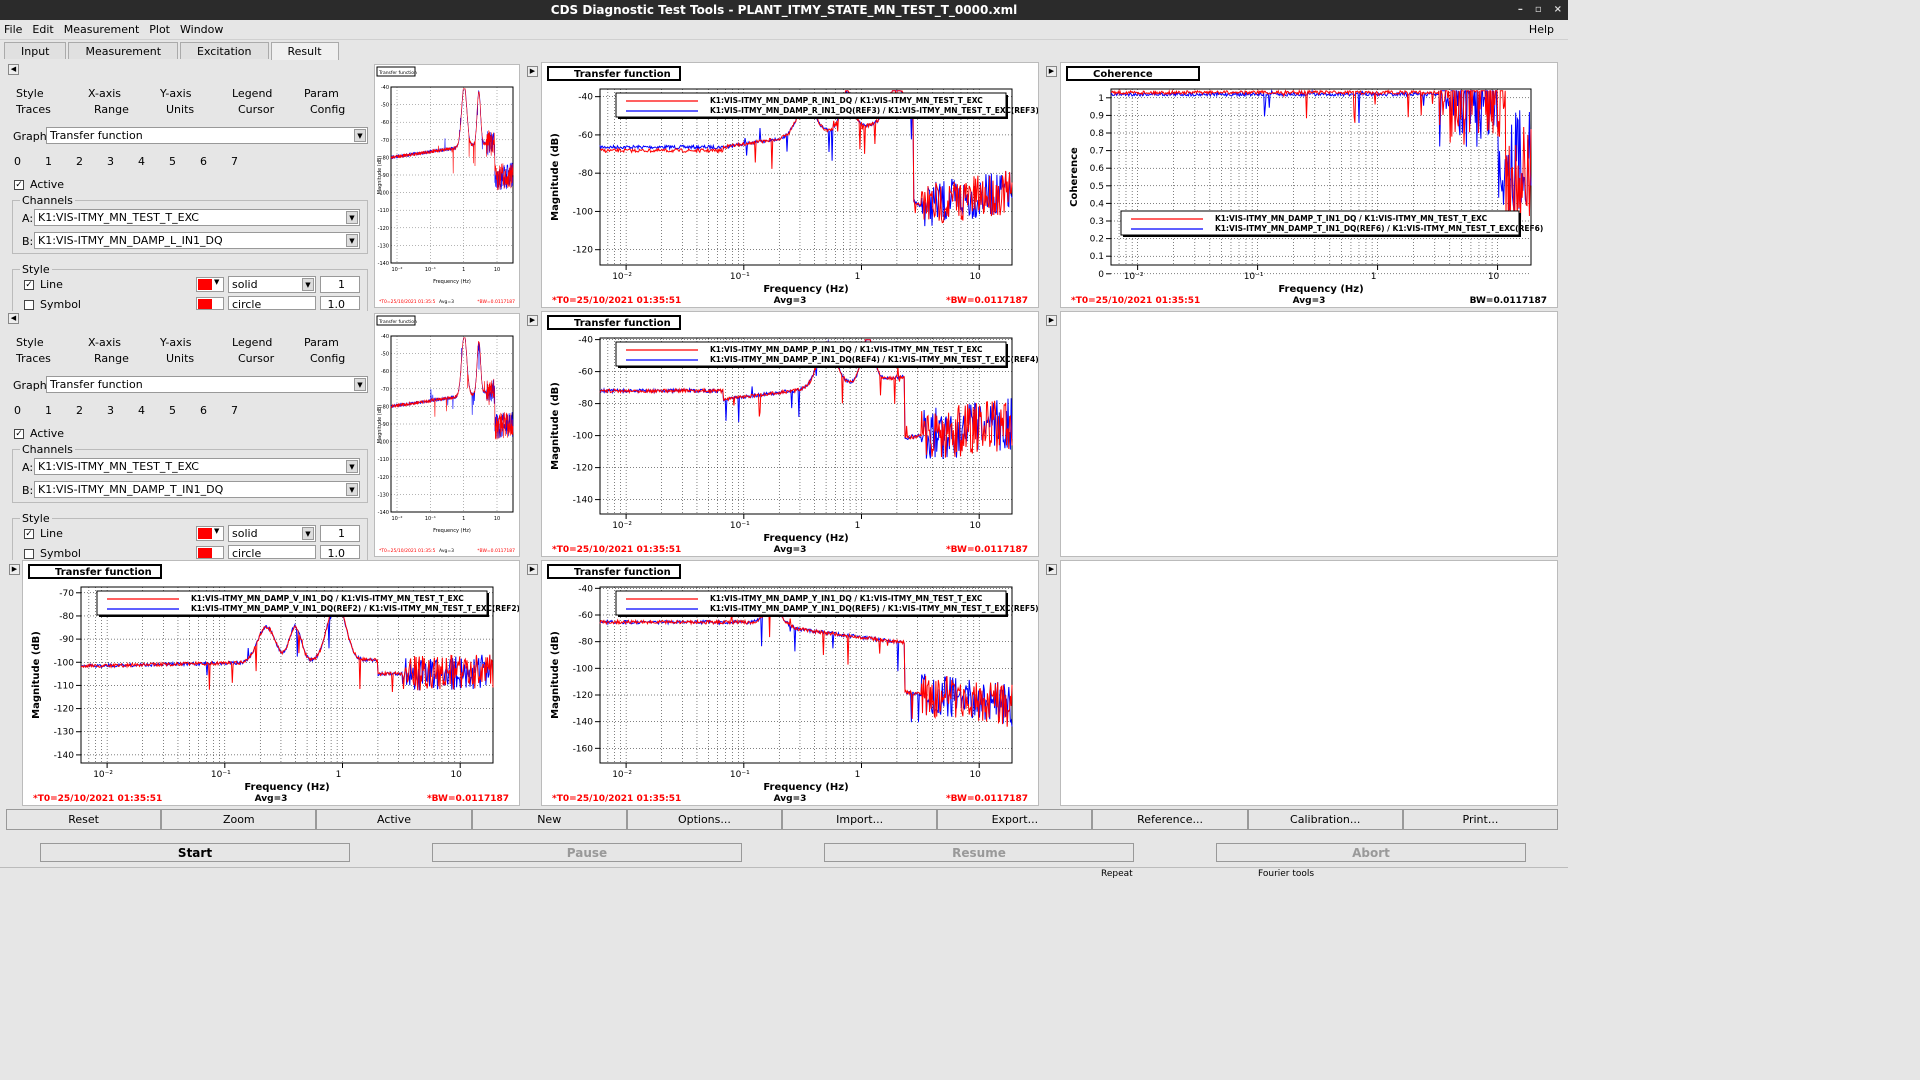 This screenshot has width=1920, height=1080. What do you see at coordinates (197, 240) in the screenshot?
I see `channel-b-select: K1:VIS-ITMY_MN_DAMP_L_IN1_DQ ▼` at bounding box center [197, 240].